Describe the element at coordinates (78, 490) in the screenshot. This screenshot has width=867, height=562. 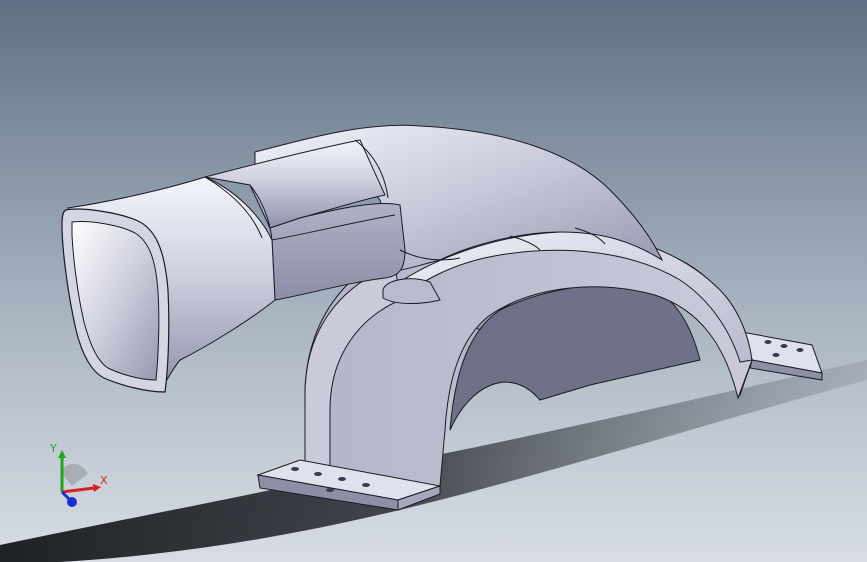
I see `x-axis-arrow` at that location.